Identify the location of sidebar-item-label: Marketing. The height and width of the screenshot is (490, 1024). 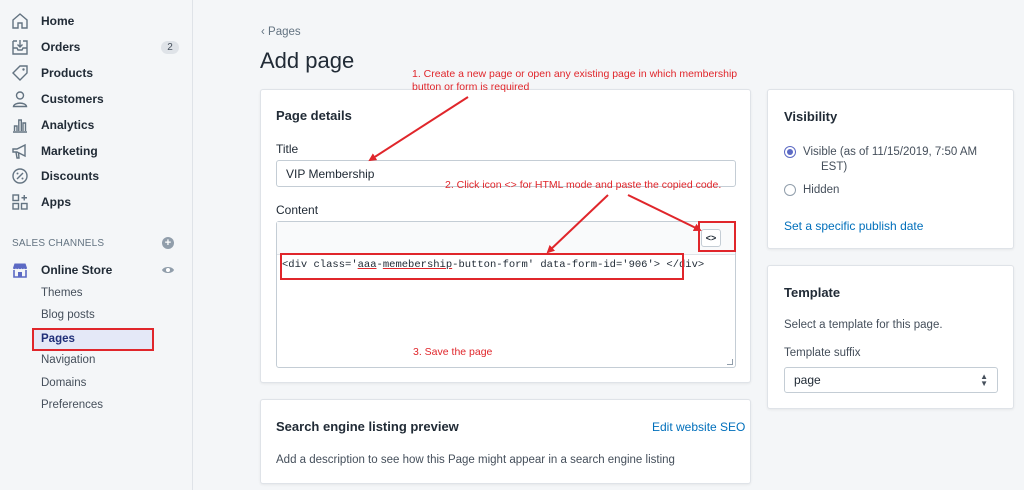
(69, 151).